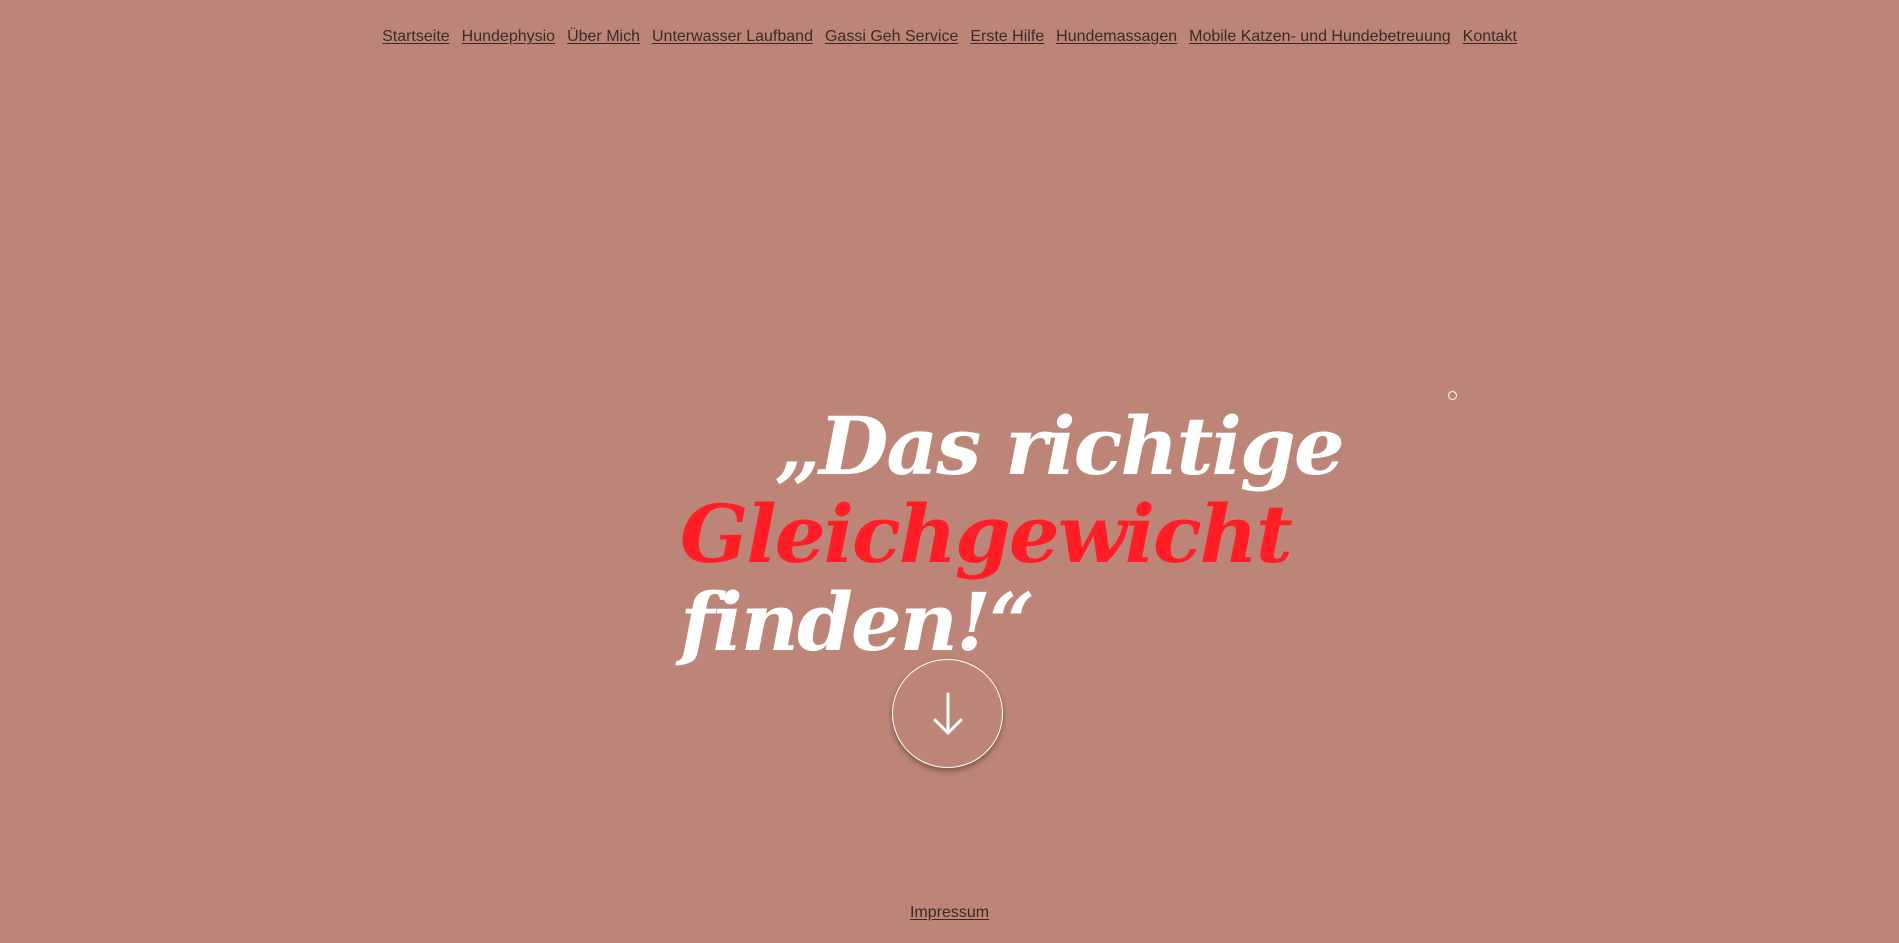 This screenshot has width=1899, height=943. I want to click on hero-headline: „Das richtige Gleichgewicht finden!“, so click(1012, 534).